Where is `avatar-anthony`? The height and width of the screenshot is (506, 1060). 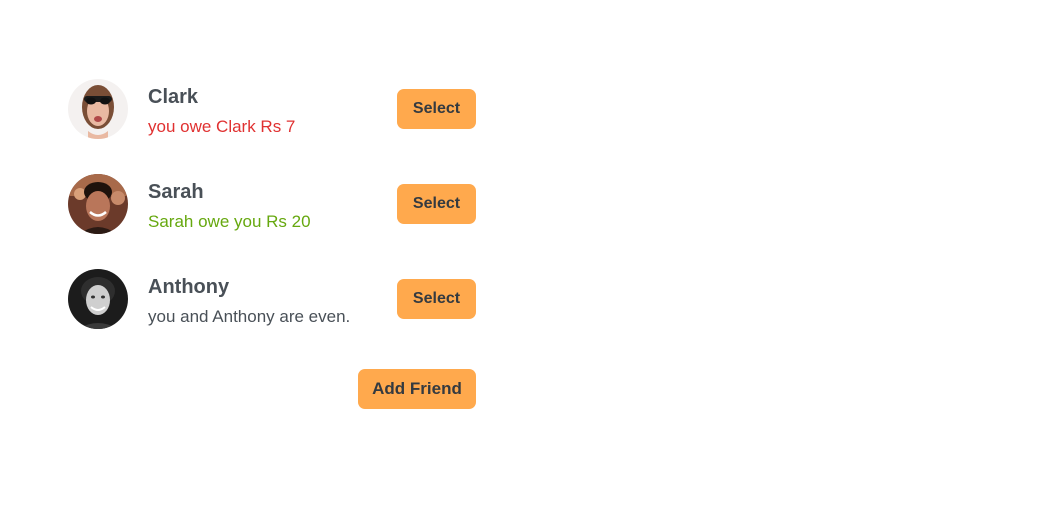
avatar-anthony is located at coordinates (98, 299).